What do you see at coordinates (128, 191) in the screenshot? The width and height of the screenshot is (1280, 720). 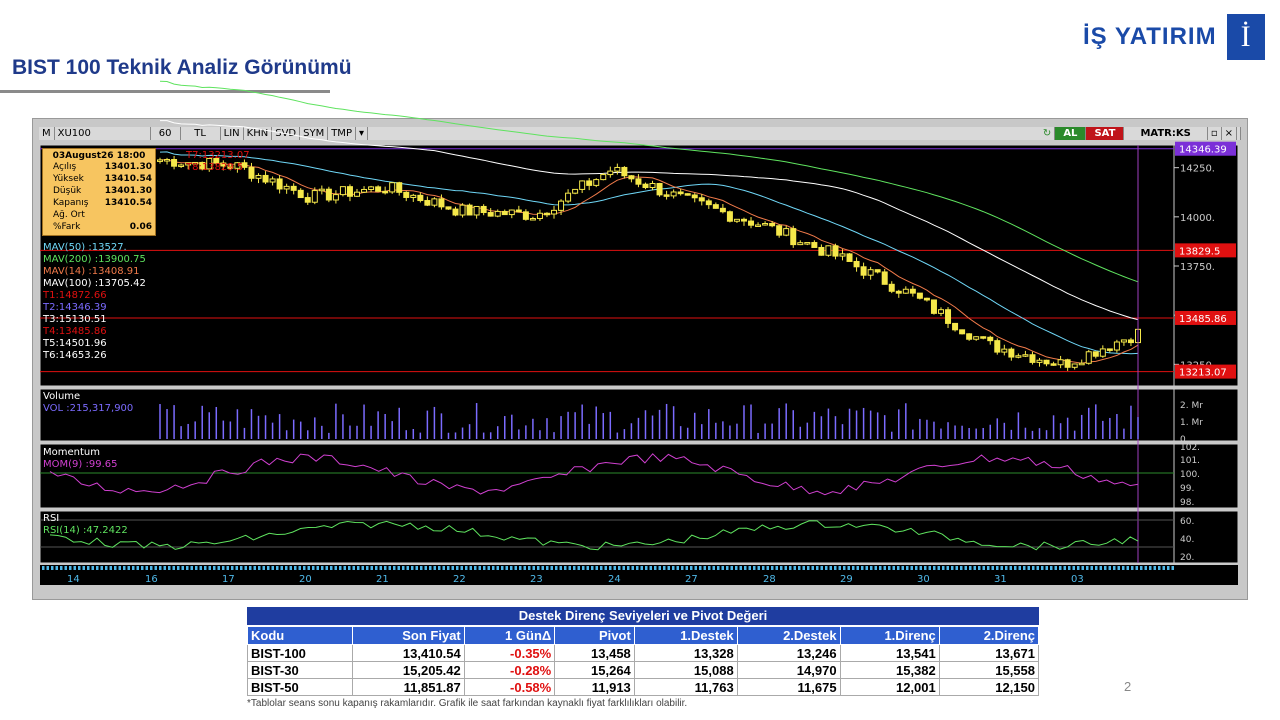 I see `info-value: 13401.30` at bounding box center [128, 191].